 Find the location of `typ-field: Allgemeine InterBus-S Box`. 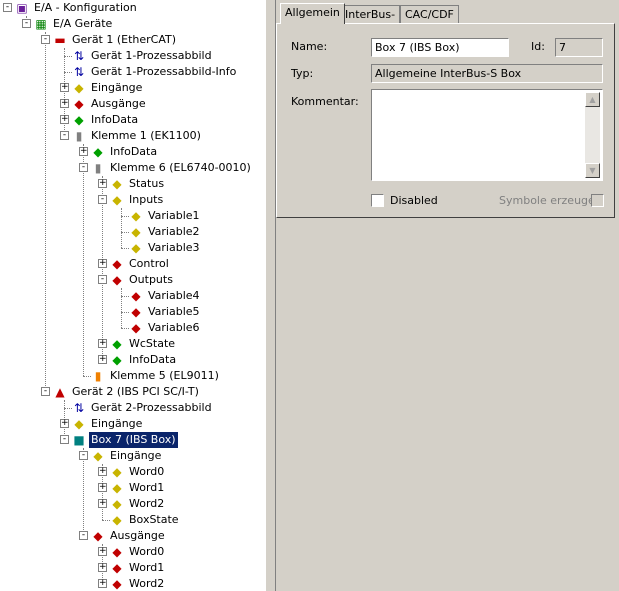

typ-field: Allgemeine InterBus-S Box is located at coordinates (487, 73).